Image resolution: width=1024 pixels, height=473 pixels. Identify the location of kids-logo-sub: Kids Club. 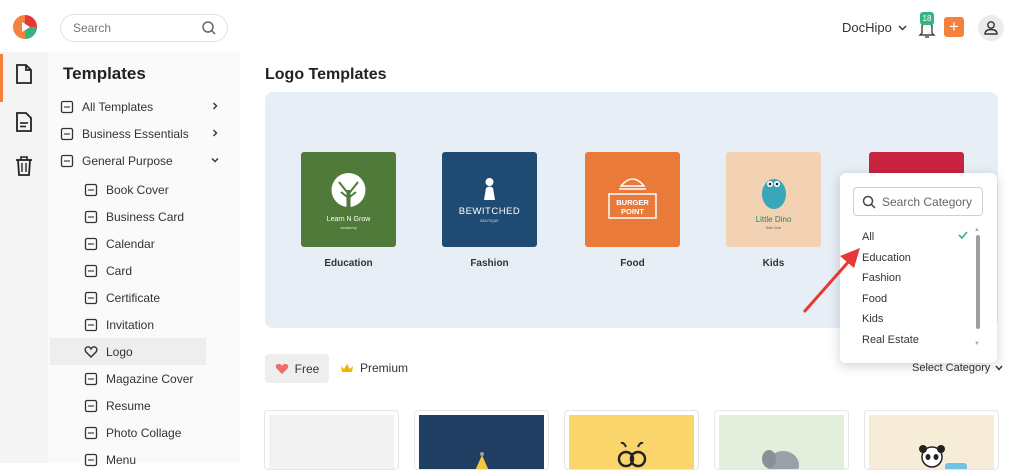
(773, 228).